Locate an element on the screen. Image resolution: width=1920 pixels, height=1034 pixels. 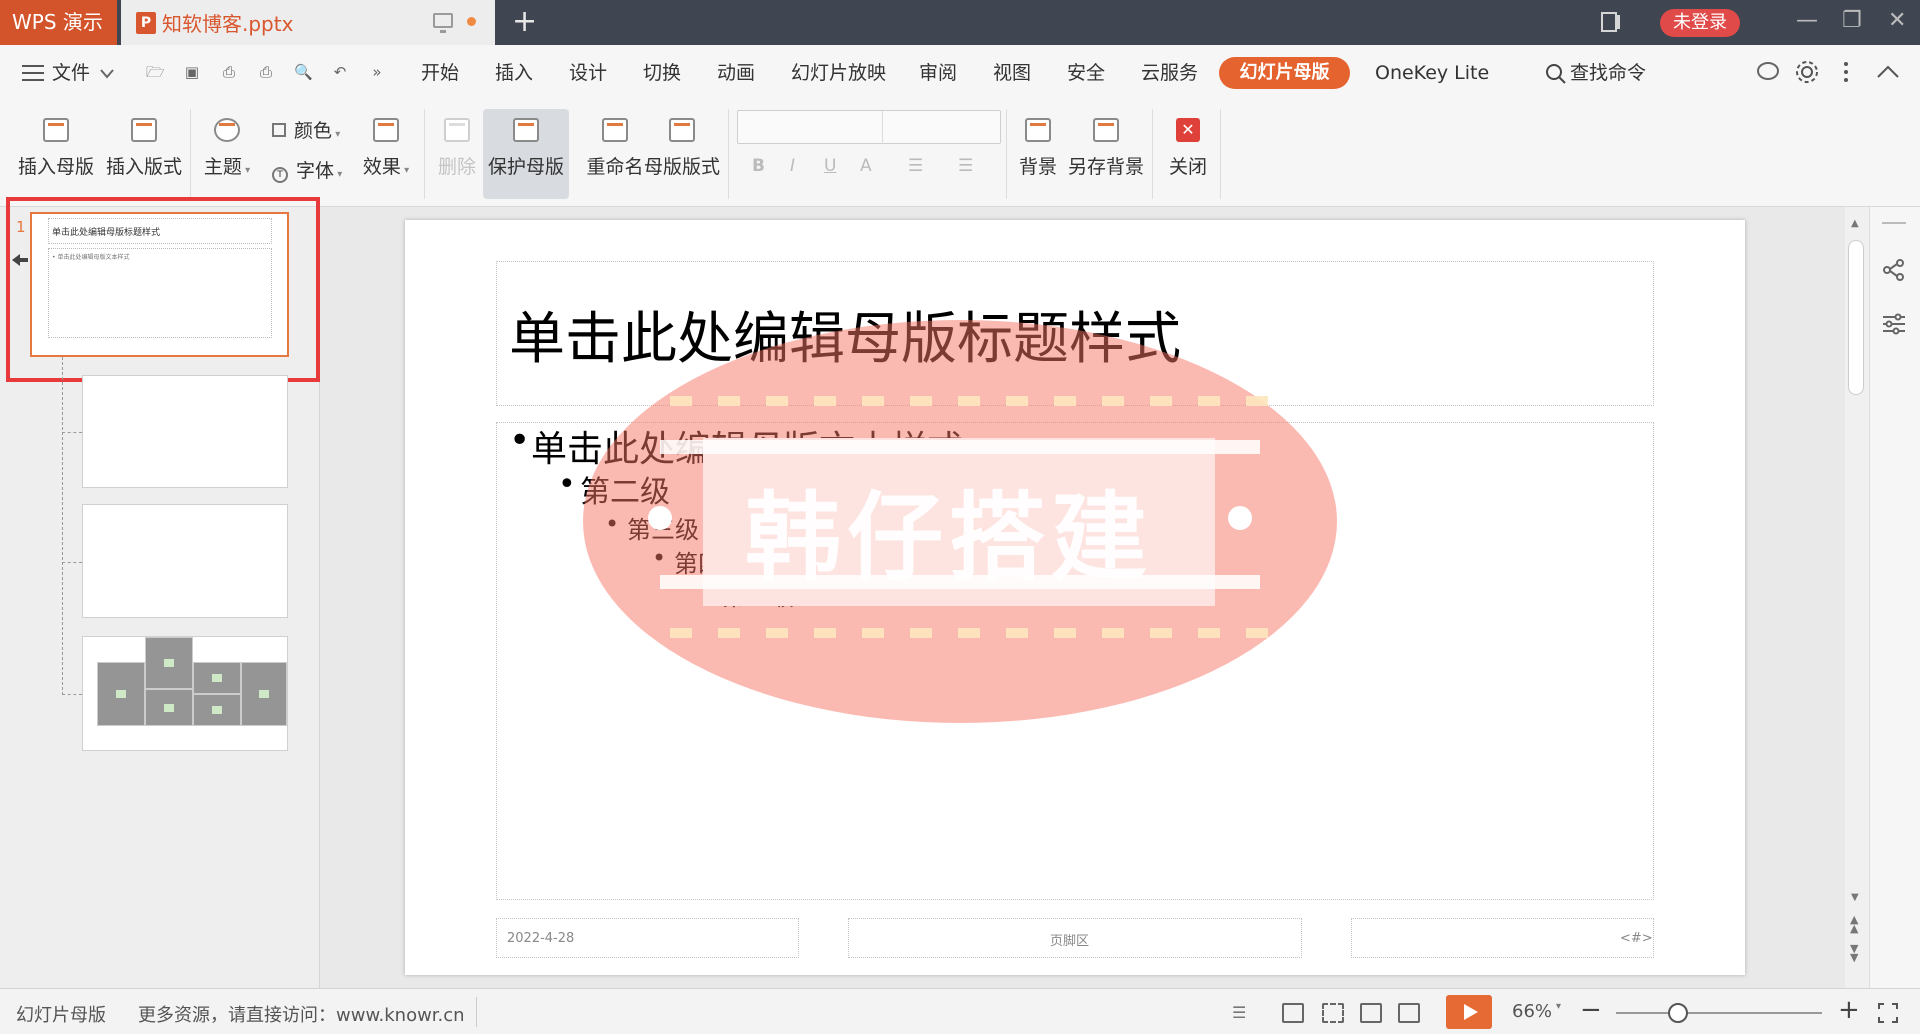
insert-master-button: 插入母版 is located at coordinates (56, 148).